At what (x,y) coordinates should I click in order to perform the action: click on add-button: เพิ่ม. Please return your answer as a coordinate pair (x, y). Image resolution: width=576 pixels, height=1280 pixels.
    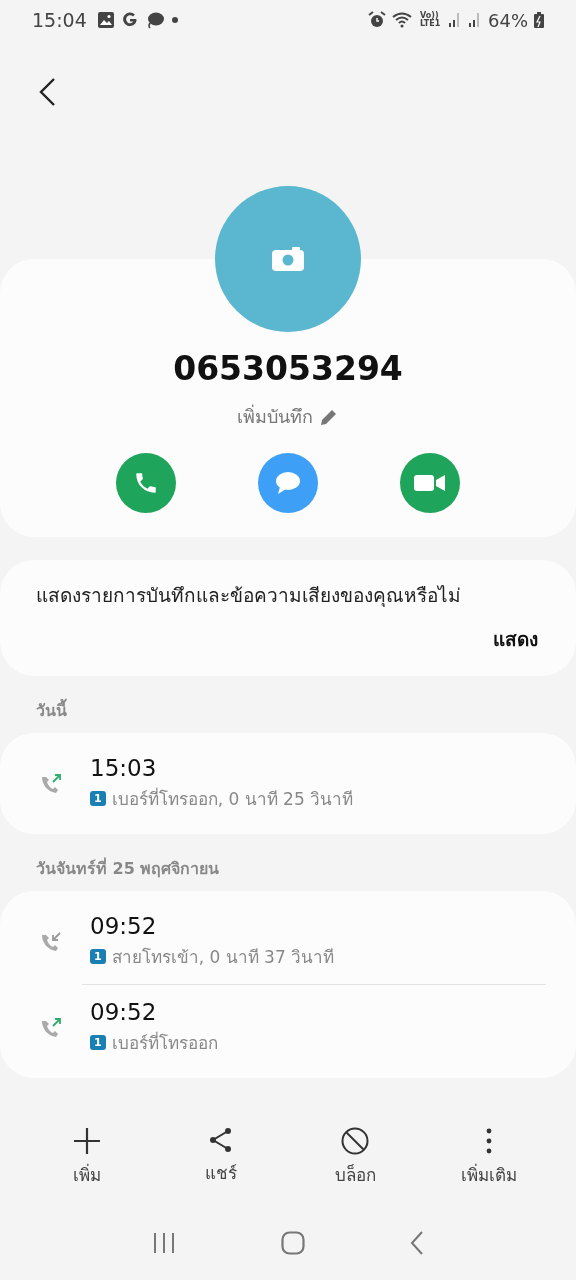
    Looking at the image, I should click on (87, 1166).